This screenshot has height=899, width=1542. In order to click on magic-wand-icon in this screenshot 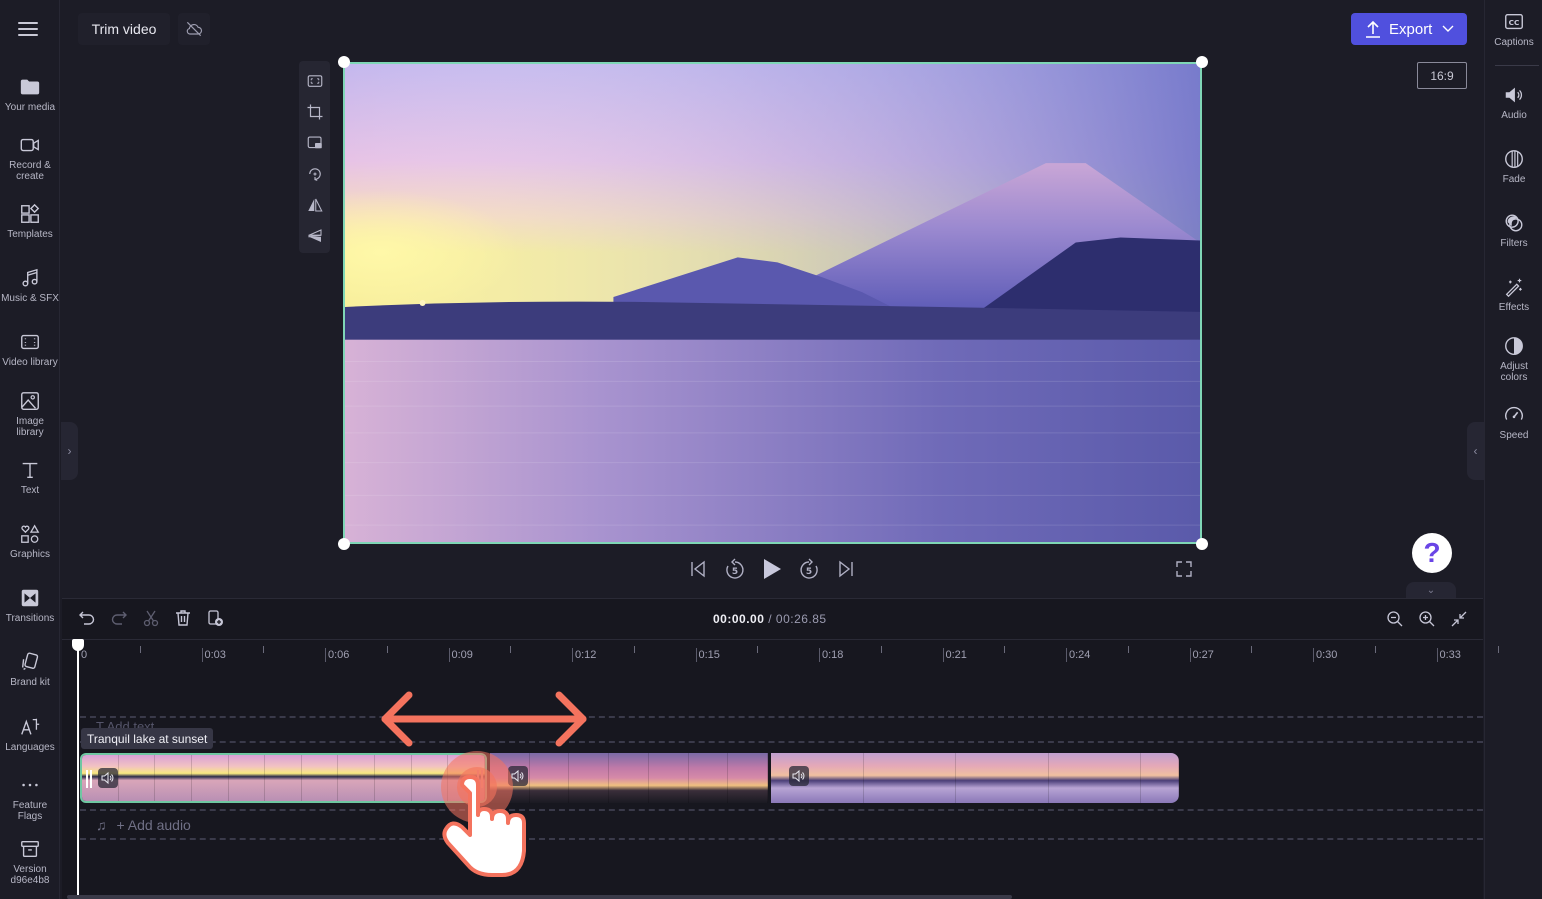, I will do `click(1513, 288)`.